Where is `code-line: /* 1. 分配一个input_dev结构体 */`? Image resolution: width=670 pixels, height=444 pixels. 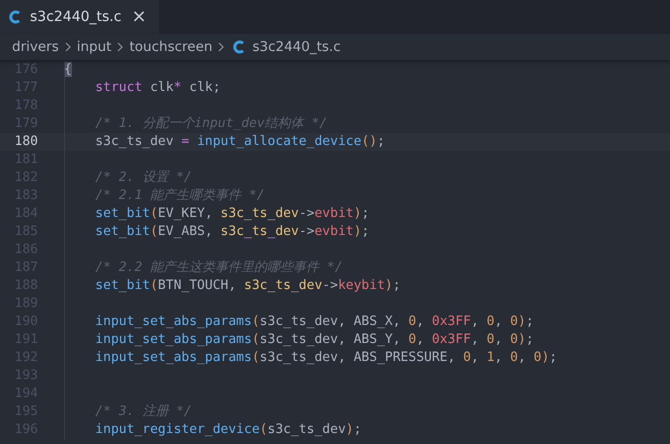
code-line: /* 1. 分配一个input_dev结构体 */ is located at coordinates (211, 123).